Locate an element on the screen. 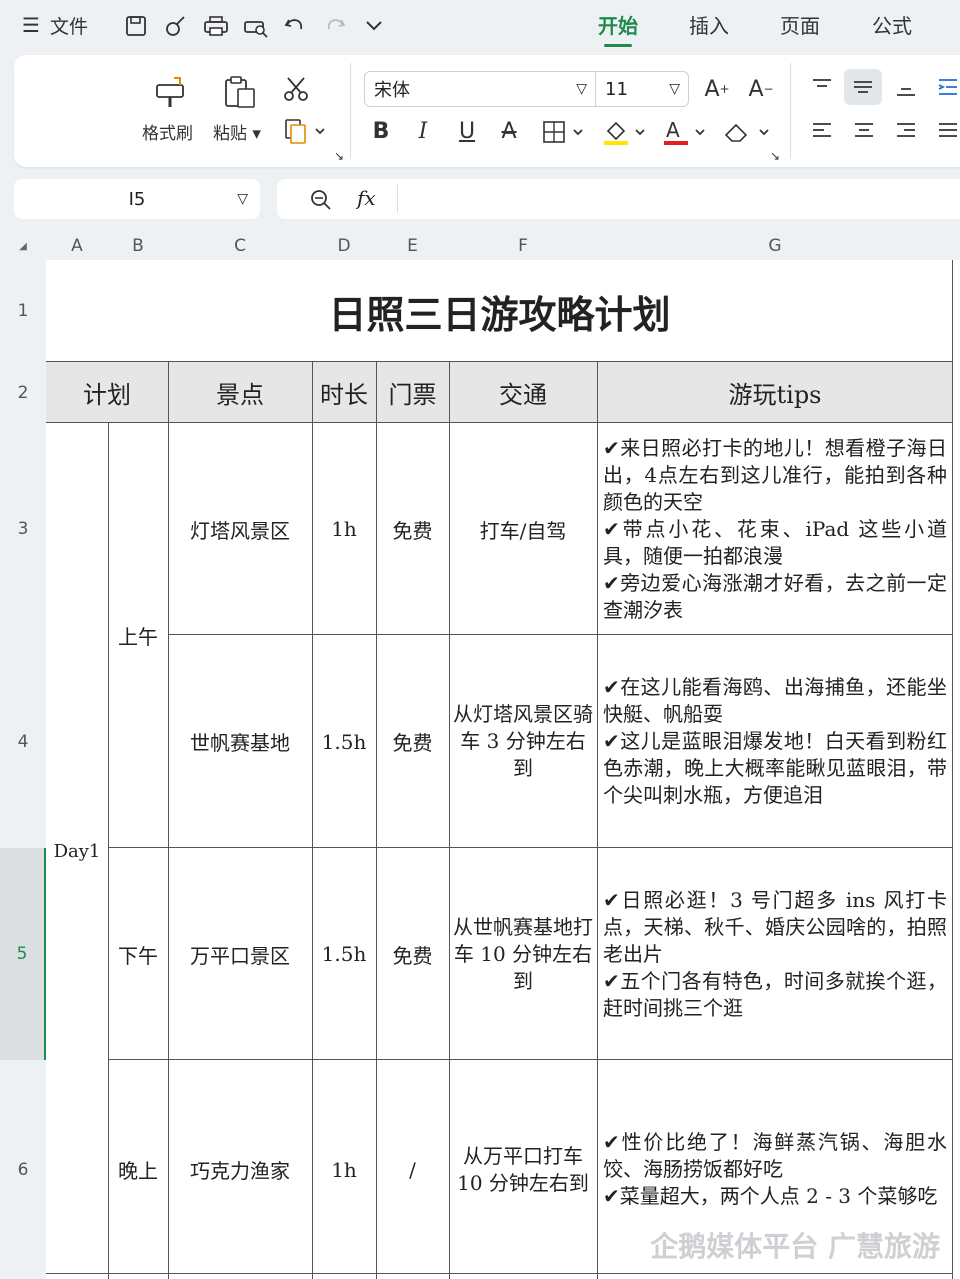 The height and width of the screenshot is (1279, 960). paste-button: 粘贴 ▾ is located at coordinates (237, 131).